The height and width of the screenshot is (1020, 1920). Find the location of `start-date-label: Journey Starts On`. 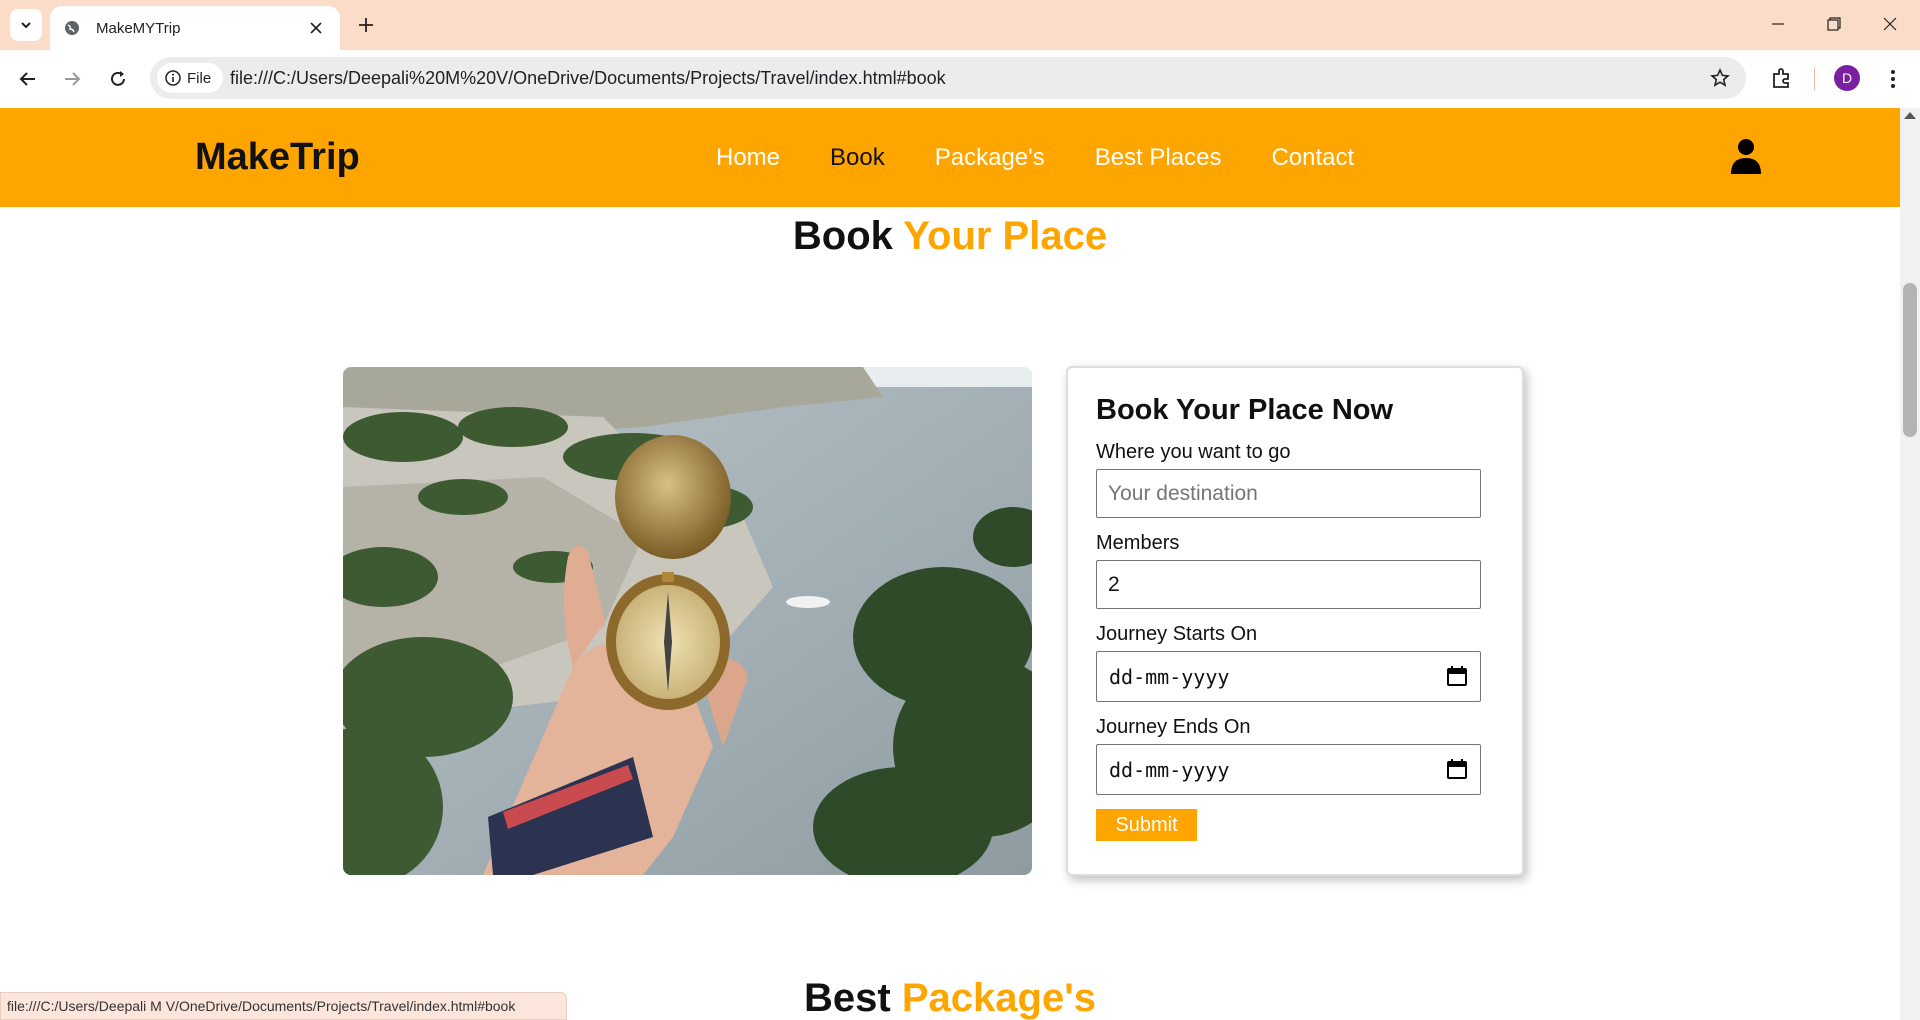

start-date-label: Journey Starts On is located at coordinates (1177, 634).